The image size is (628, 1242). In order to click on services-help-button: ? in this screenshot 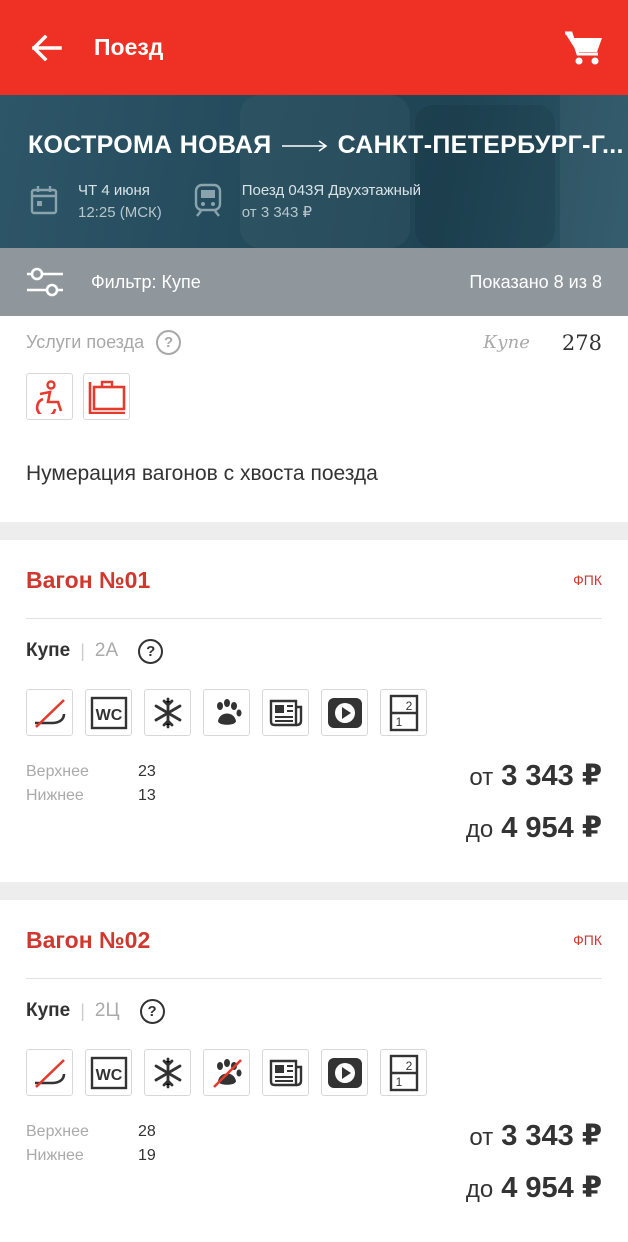, I will do `click(169, 342)`.